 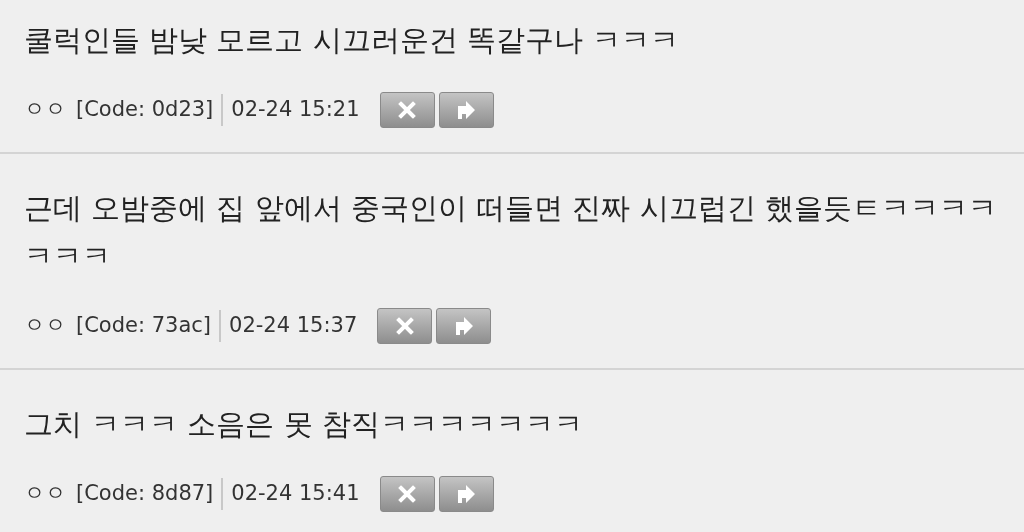 I want to click on timestamp: 02-24 15:41, so click(x=295, y=494).